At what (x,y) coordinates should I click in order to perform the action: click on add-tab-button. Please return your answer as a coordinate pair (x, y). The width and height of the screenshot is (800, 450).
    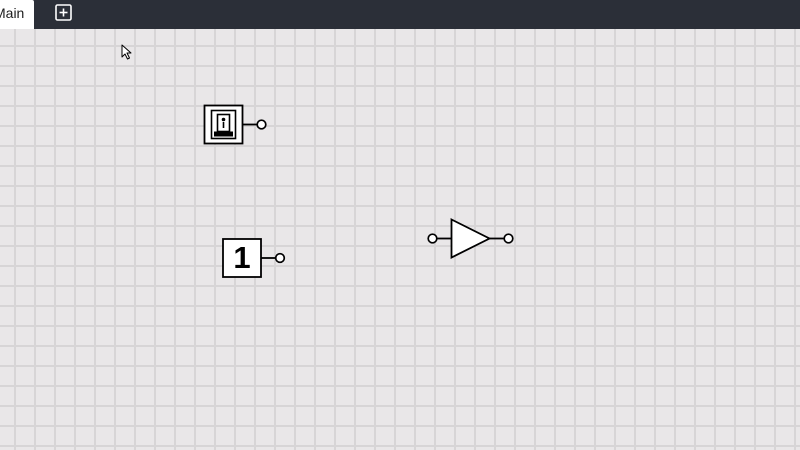
    Looking at the image, I should click on (63, 12).